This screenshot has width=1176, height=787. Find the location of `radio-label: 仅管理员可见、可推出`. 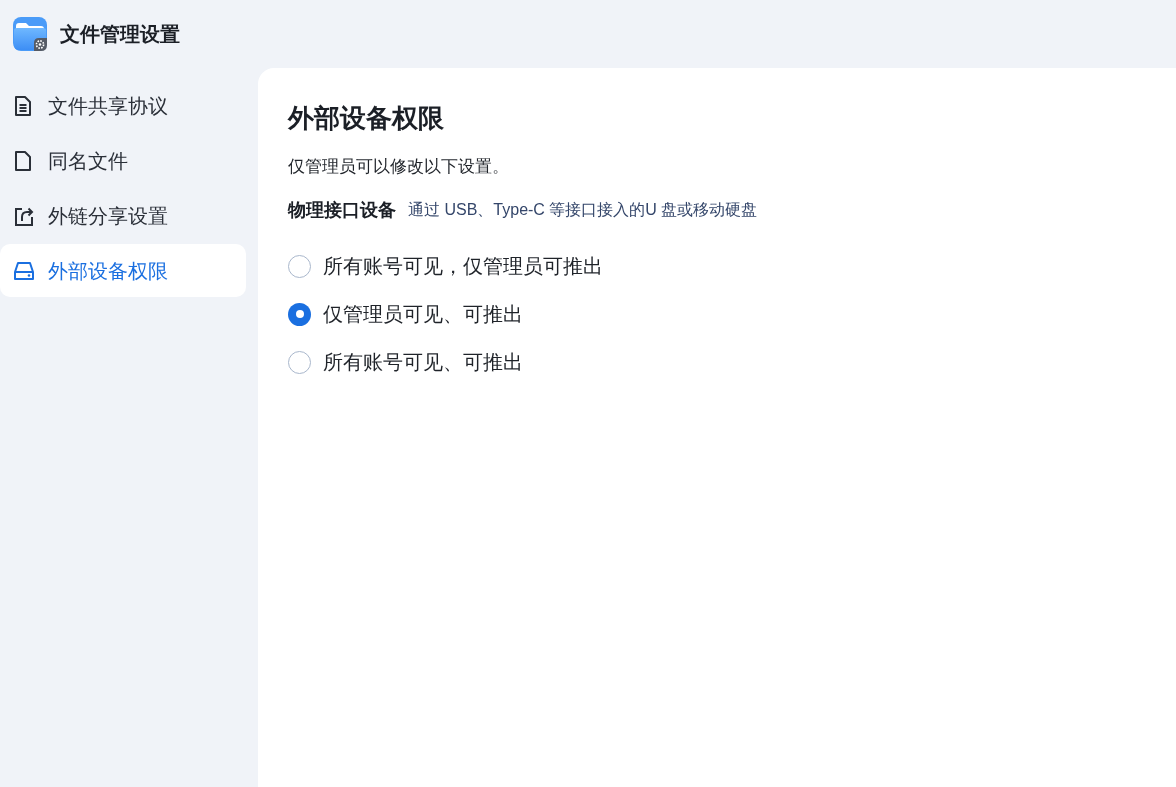

radio-label: 仅管理员可见、可推出 is located at coordinates (423, 314).